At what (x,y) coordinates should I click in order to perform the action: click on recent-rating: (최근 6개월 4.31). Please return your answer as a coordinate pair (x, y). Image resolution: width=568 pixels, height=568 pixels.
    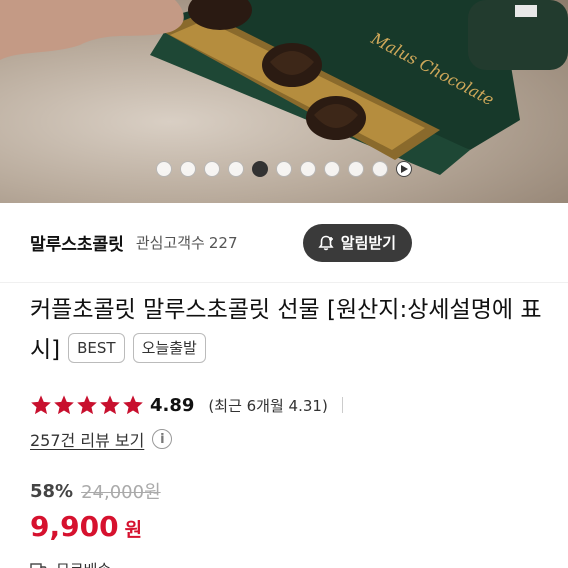
    Looking at the image, I should click on (268, 405).